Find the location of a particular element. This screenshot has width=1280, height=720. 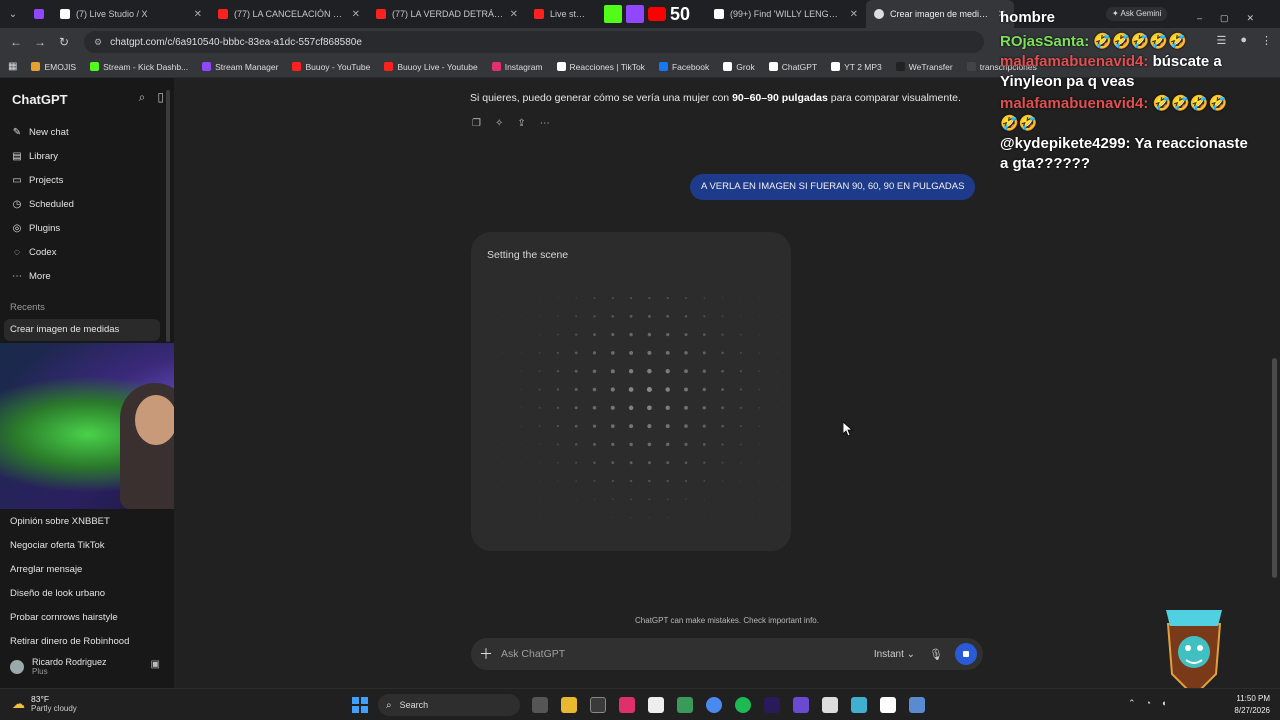

bookmark-item: Buuoy - YouTube is located at coordinates (331, 67).